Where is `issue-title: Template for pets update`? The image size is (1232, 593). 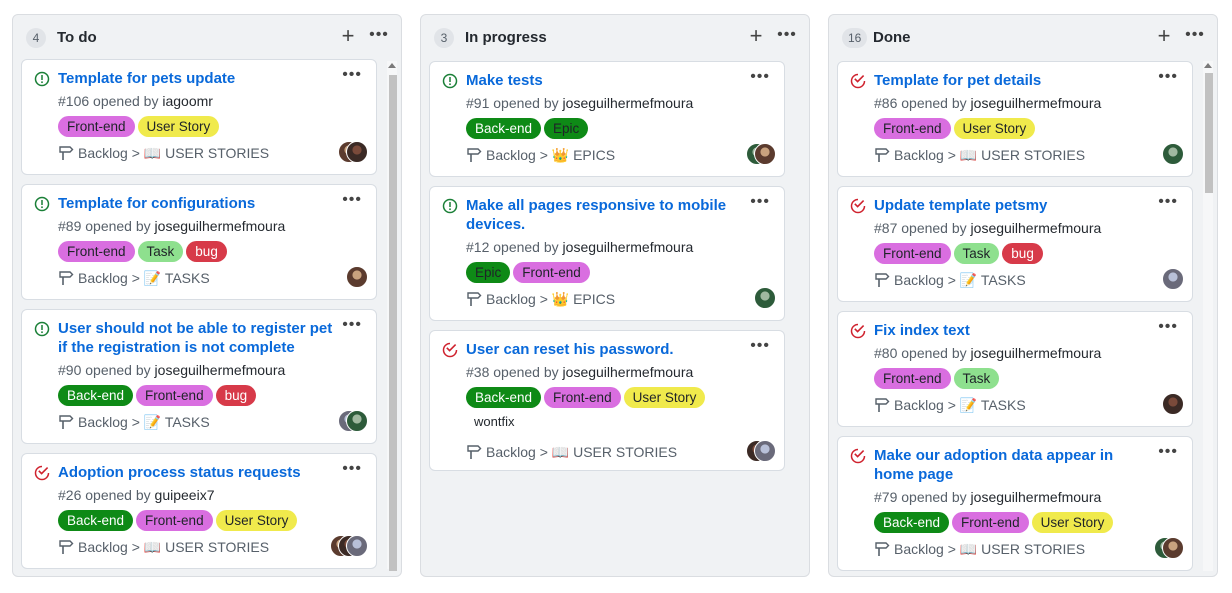 issue-title: Template for pets update is located at coordinates (198, 78).